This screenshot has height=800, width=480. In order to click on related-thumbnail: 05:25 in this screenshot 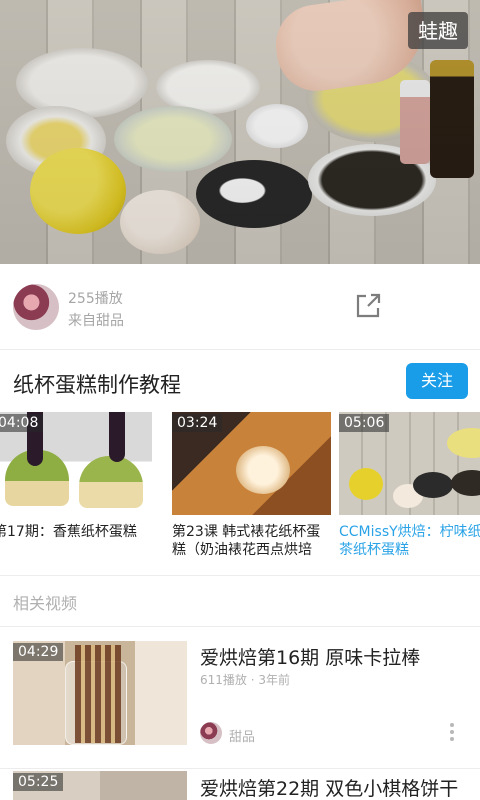, I will do `click(100, 785)`.